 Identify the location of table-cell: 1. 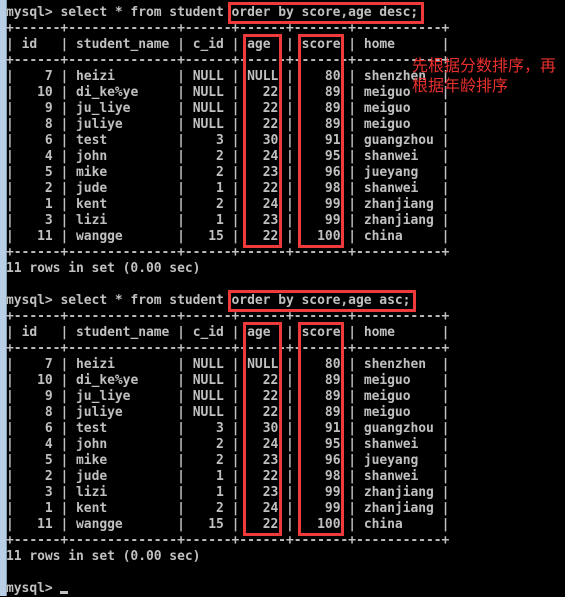
(208, 492).